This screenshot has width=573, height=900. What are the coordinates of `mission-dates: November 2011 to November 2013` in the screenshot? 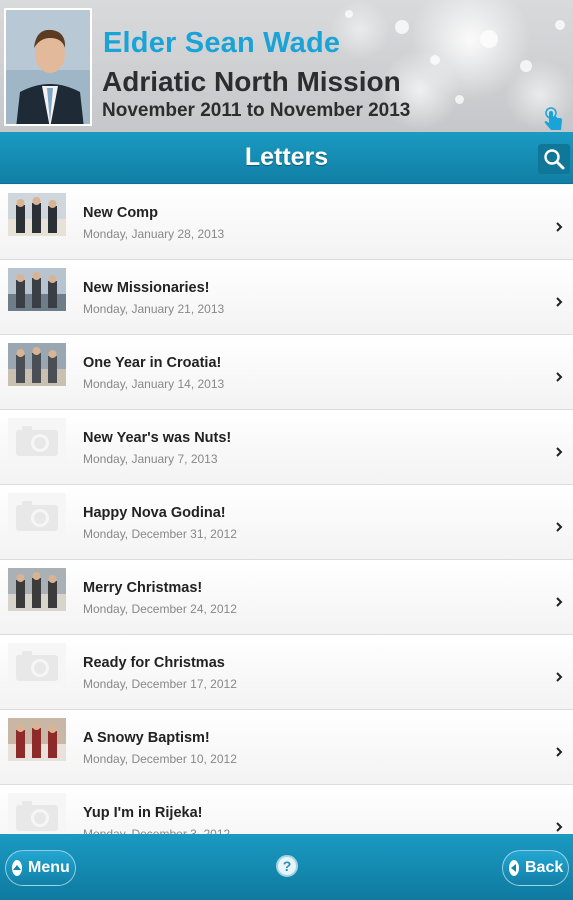 It's located at (256, 110).